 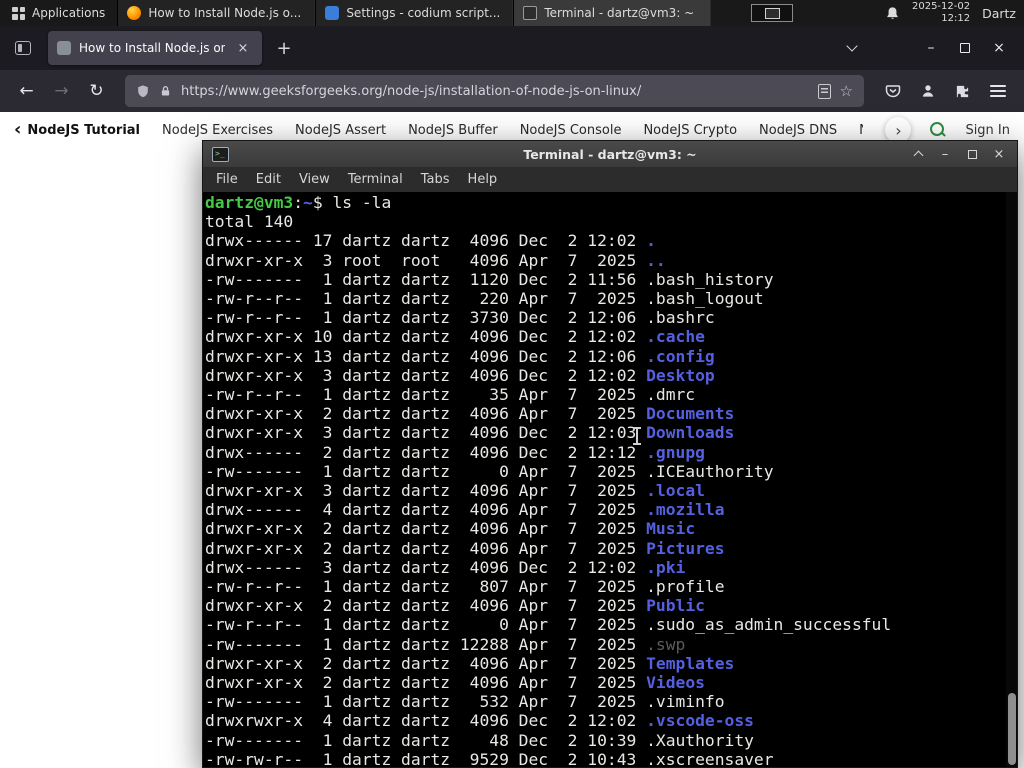 What do you see at coordinates (298, 202) in the screenshot?
I see `terminal-line: dartz@vm3:~$ ls -la` at bounding box center [298, 202].